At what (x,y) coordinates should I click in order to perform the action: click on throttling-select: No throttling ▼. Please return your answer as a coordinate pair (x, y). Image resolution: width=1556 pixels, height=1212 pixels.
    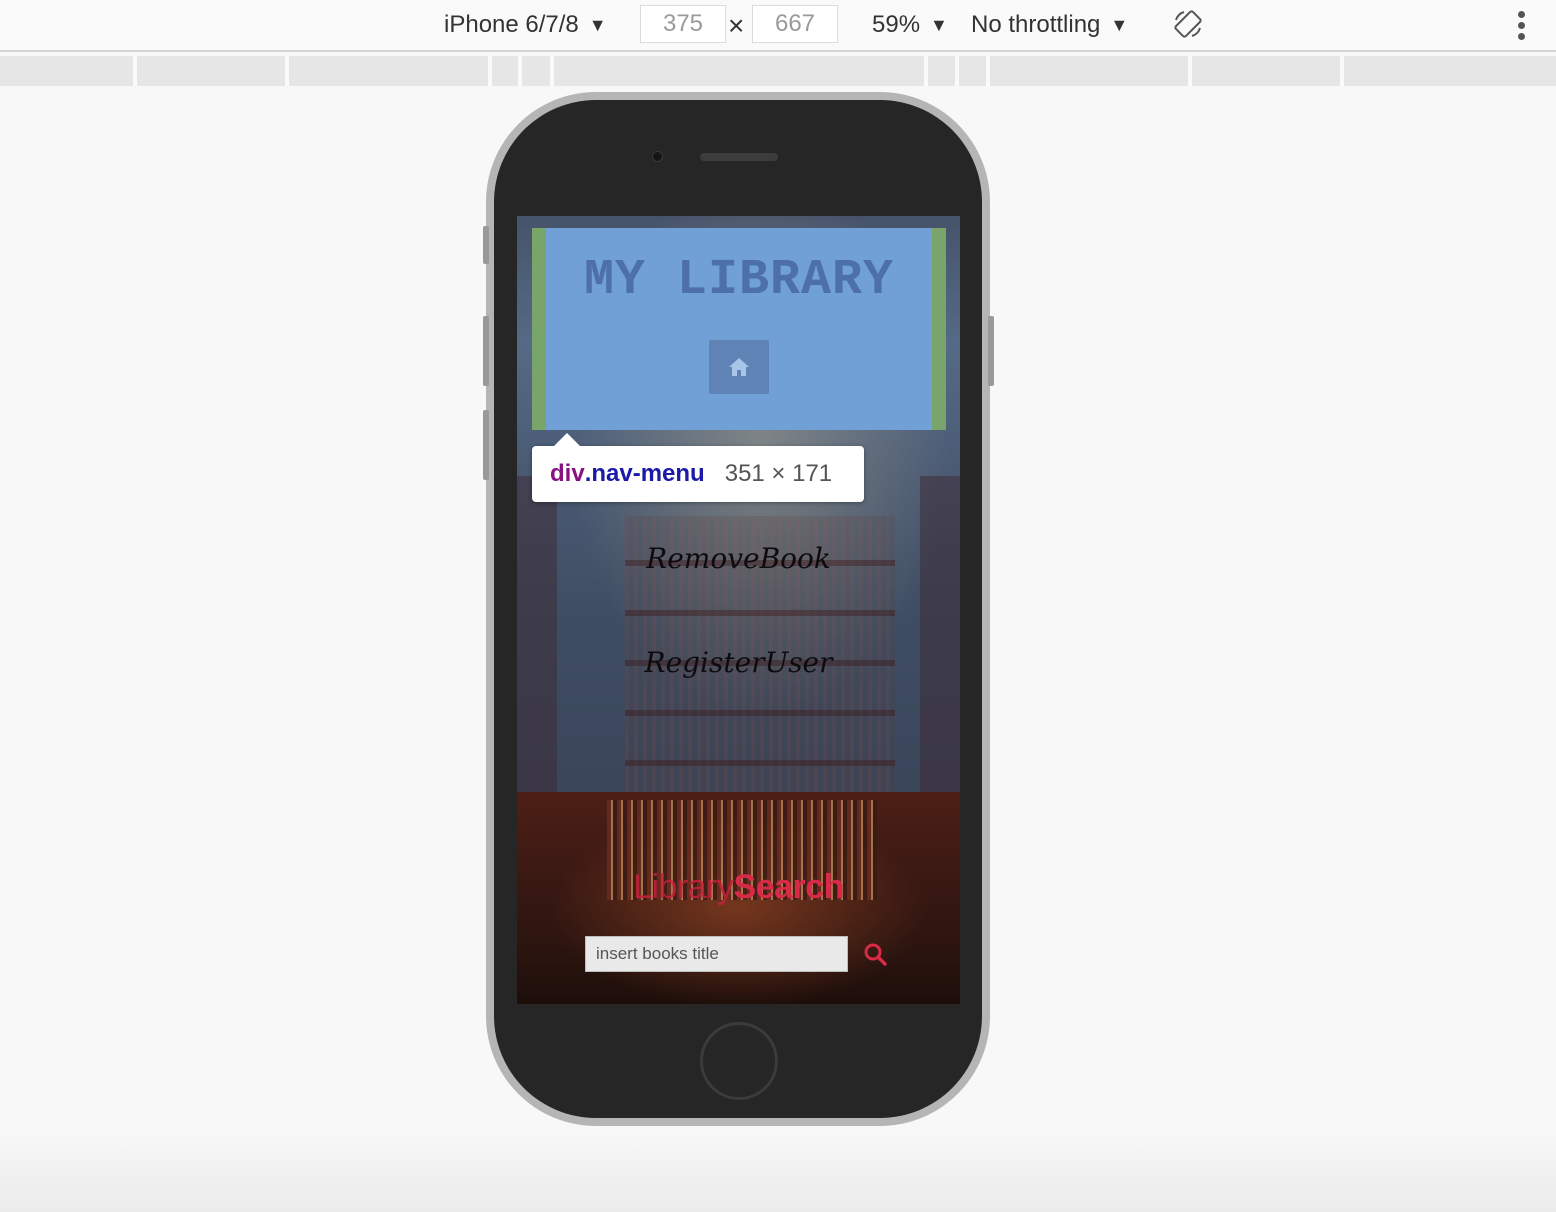
    Looking at the image, I should click on (1049, 25).